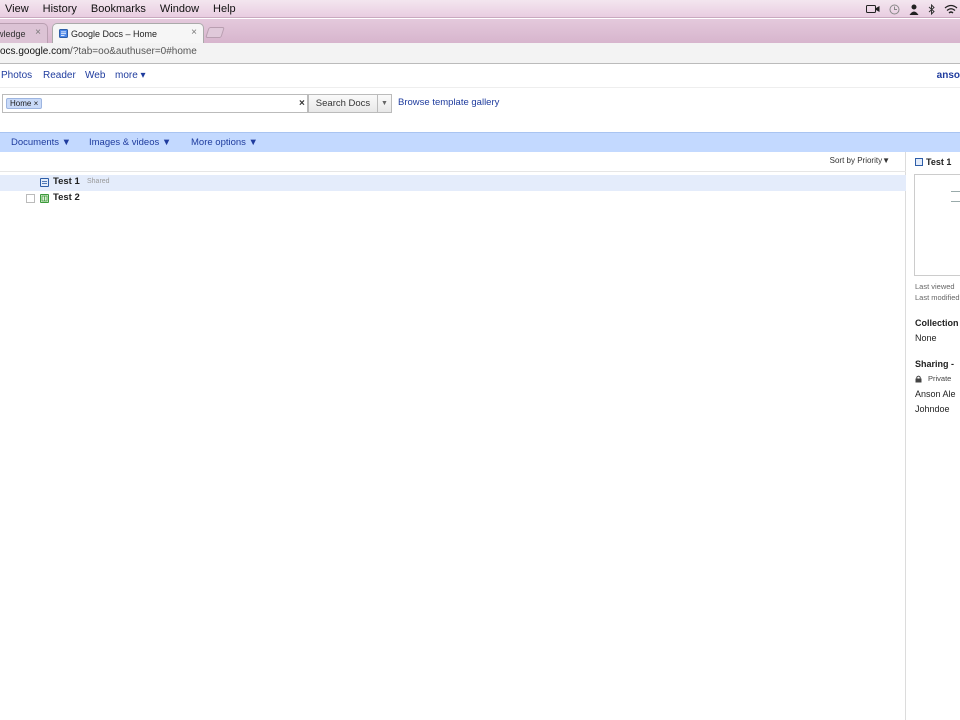 Image resolution: width=960 pixels, height=720 pixels. I want to click on clock-icon, so click(894, 9).